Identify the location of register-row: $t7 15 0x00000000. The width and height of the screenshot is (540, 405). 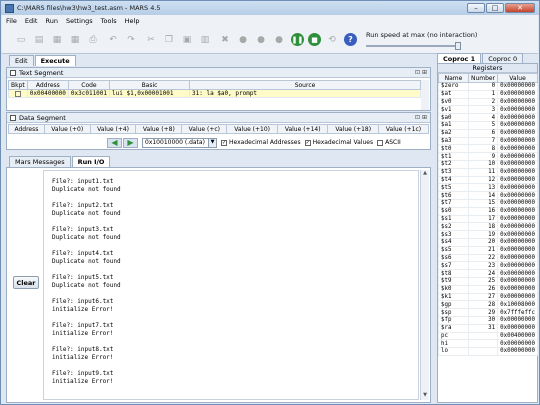
(488, 203).